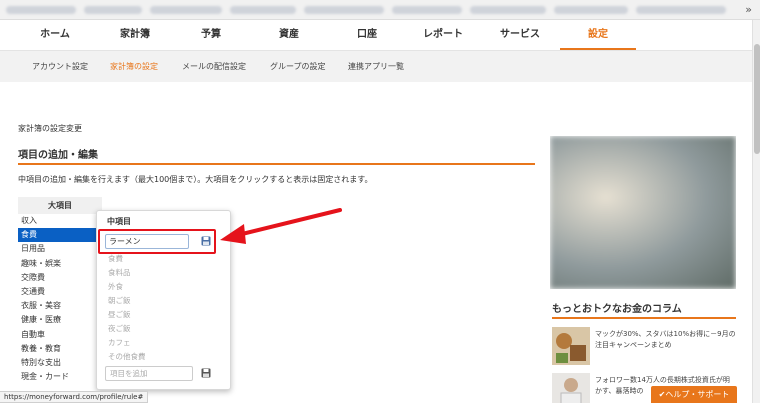 The width and height of the screenshot is (760, 403). What do you see at coordinates (598, 35) in the screenshot?
I see `nav-settings: 設定` at bounding box center [598, 35].